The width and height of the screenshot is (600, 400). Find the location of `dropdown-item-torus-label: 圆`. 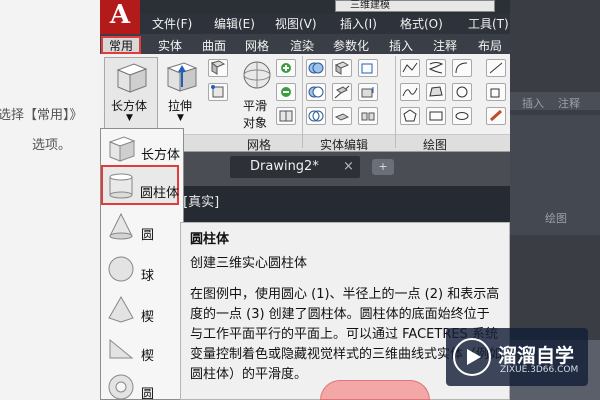

dropdown-item-torus-label: 圆 is located at coordinates (147, 391).